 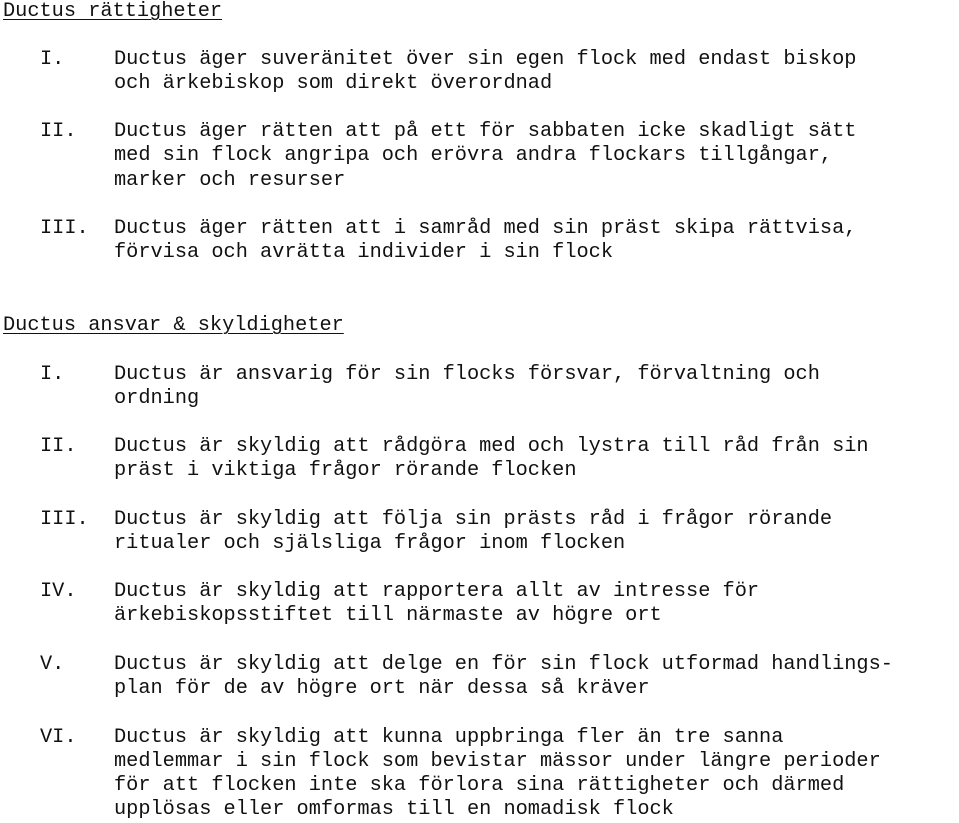 I want to click on item-text-line: marker och resurser, so click(x=230, y=180).